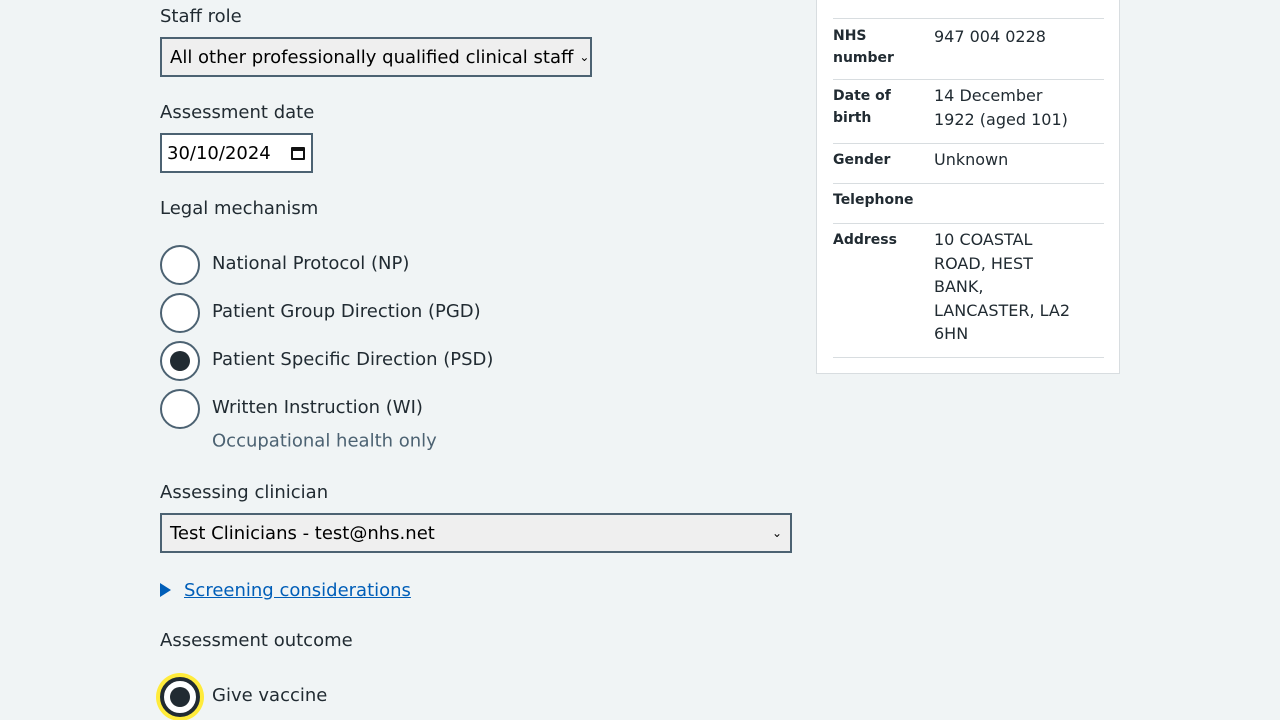 The image size is (1280, 720). Describe the element at coordinates (165, 590) in the screenshot. I see `triangle-right-icon` at that location.